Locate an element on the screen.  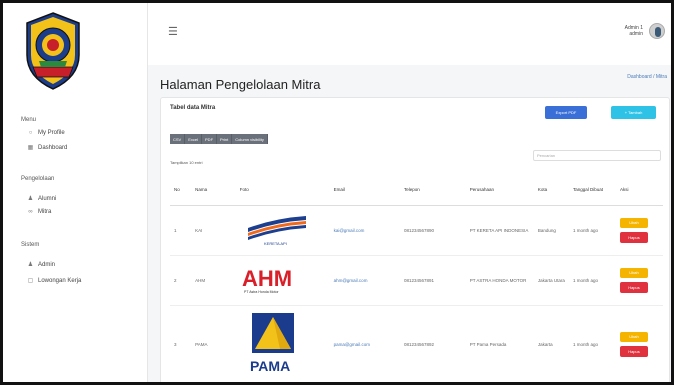
sidebar-section-pengelolaan: Pengelolaan is located at coordinates (38, 179).